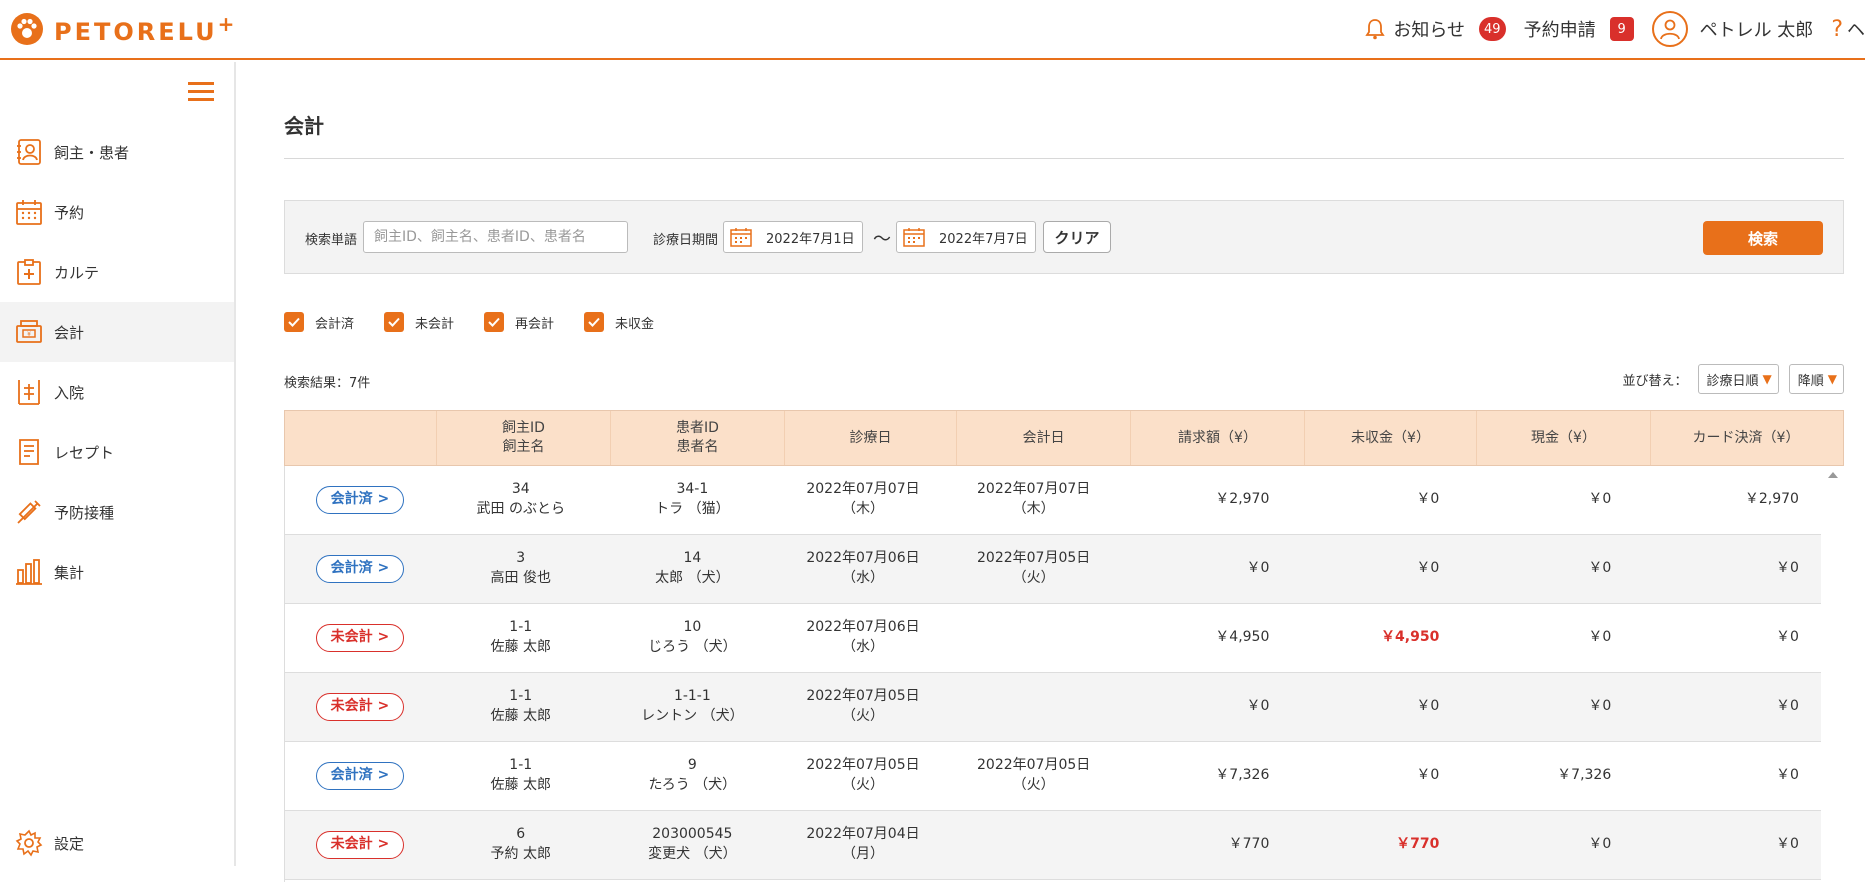 The image size is (1865, 882). What do you see at coordinates (692, 647) in the screenshot?
I see `patient-name: じろう （犬）` at bounding box center [692, 647].